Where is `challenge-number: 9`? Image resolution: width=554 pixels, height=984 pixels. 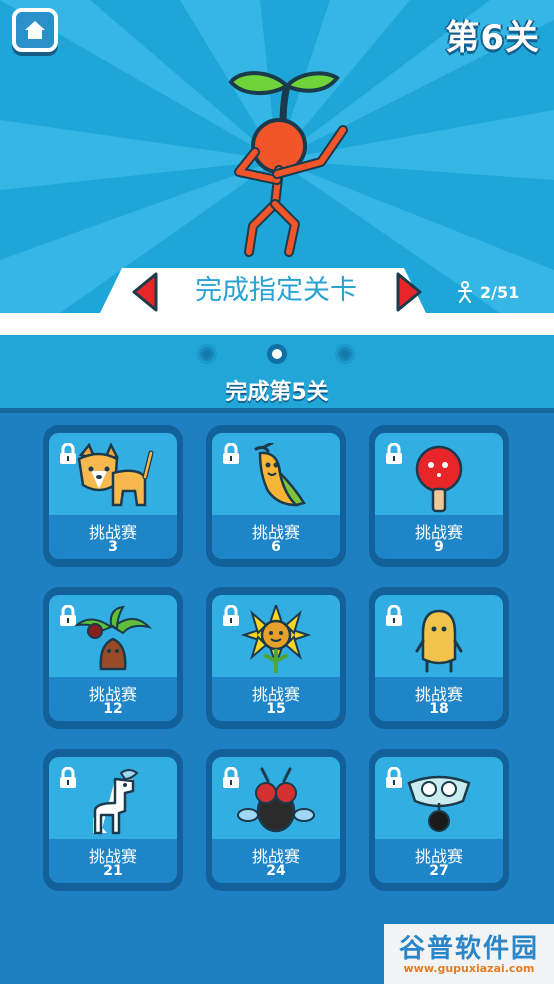 challenge-number: 9 is located at coordinates (439, 547).